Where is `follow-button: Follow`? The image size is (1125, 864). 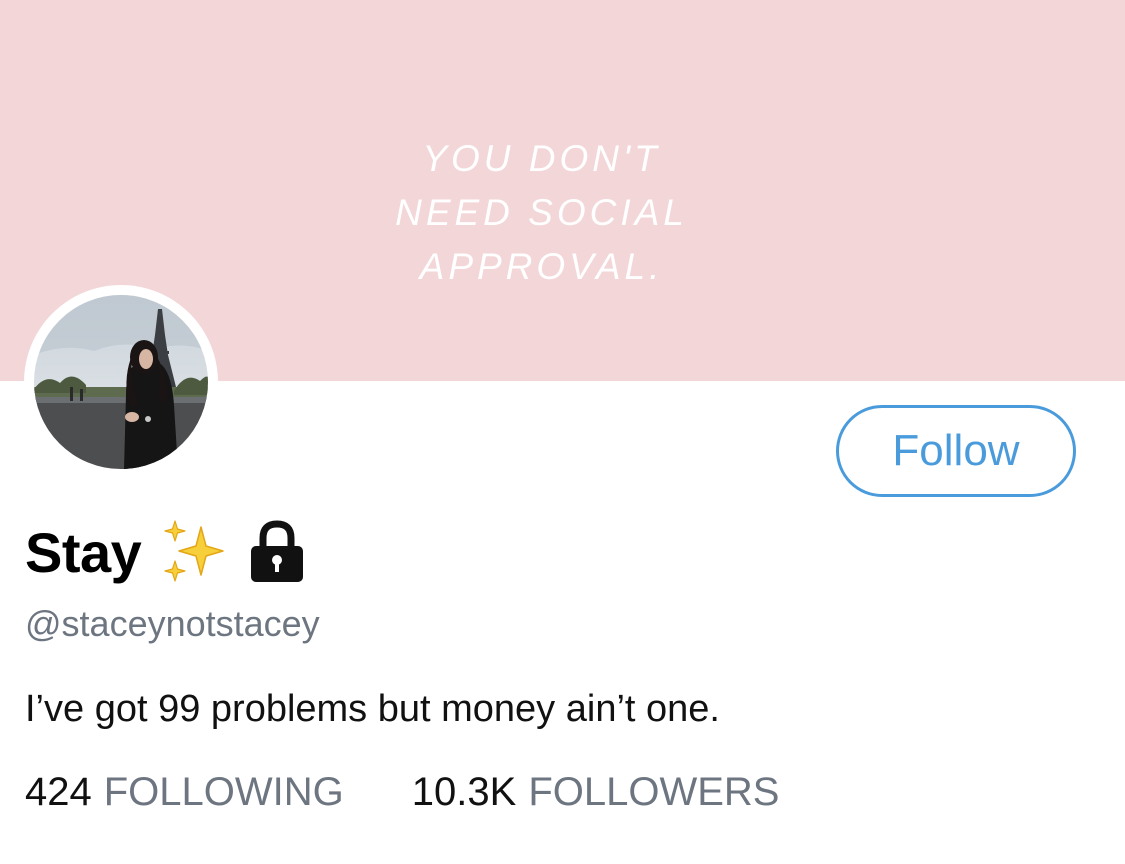 follow-button: Follow is located at coordinates (956, 451).